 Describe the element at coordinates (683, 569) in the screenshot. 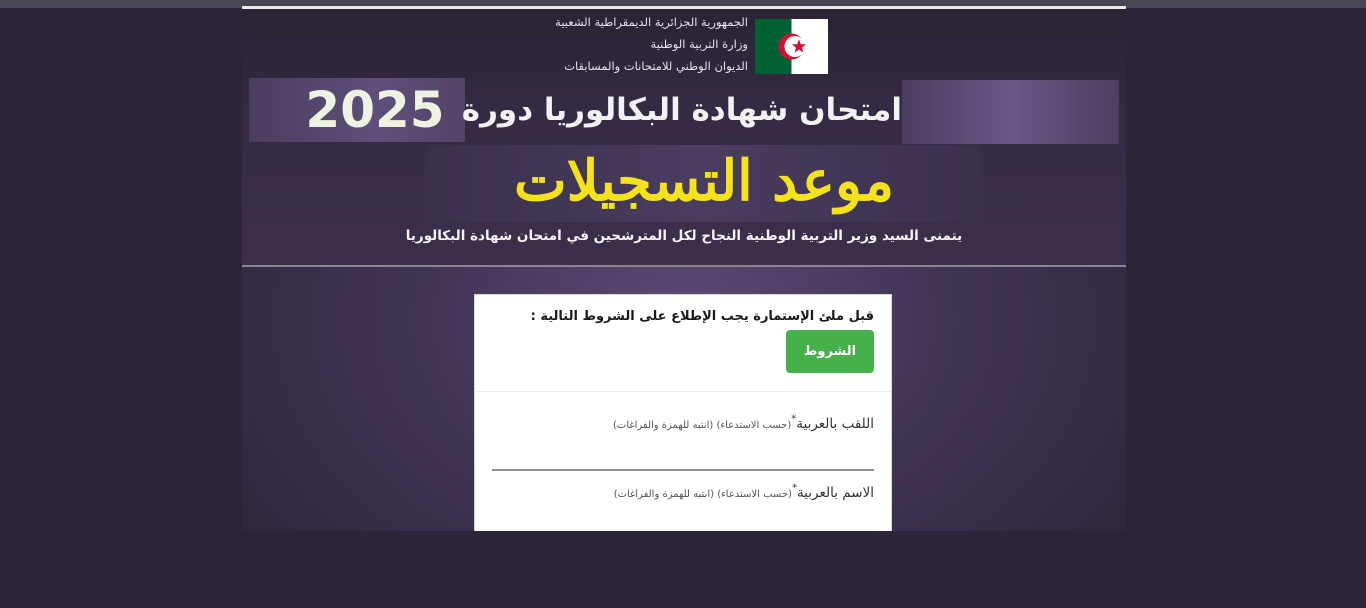

I see `lower-background` at that location.